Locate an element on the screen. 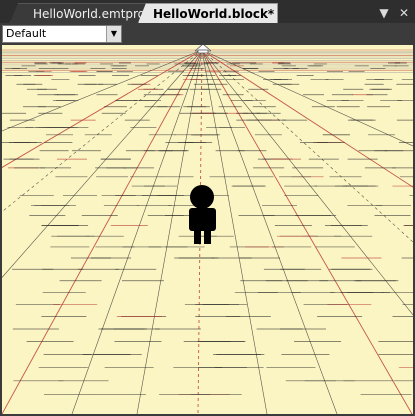 This screenshot has height=416, width=415. chevron-down-icon: ▼ is located at coordinates (384, 13).